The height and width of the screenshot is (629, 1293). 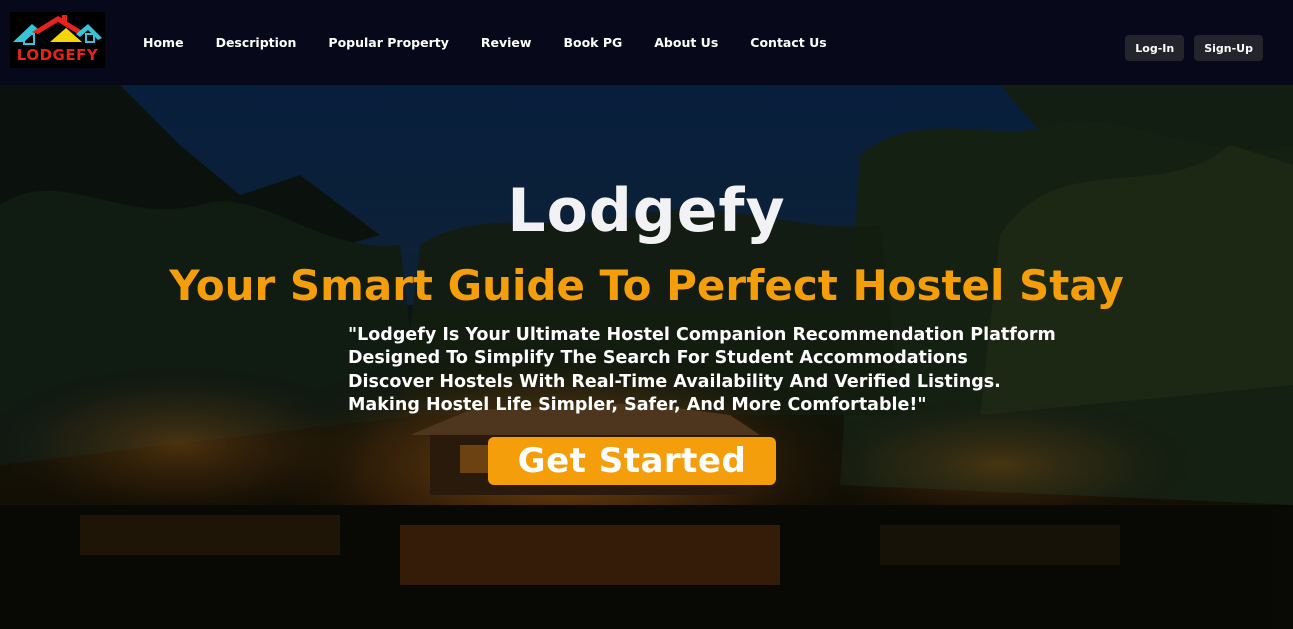 I want to click on logo: LODGEFY, so click(x=57, y=40).